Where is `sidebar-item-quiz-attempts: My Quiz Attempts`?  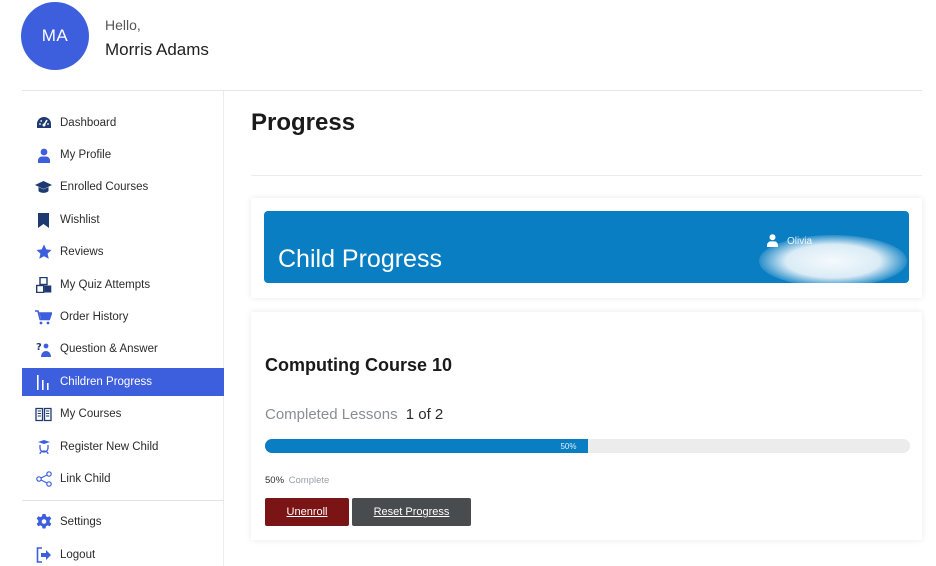 sidebar-item-quiz-attempts: My Quiz Attempts is located at coordinates (123, 285).